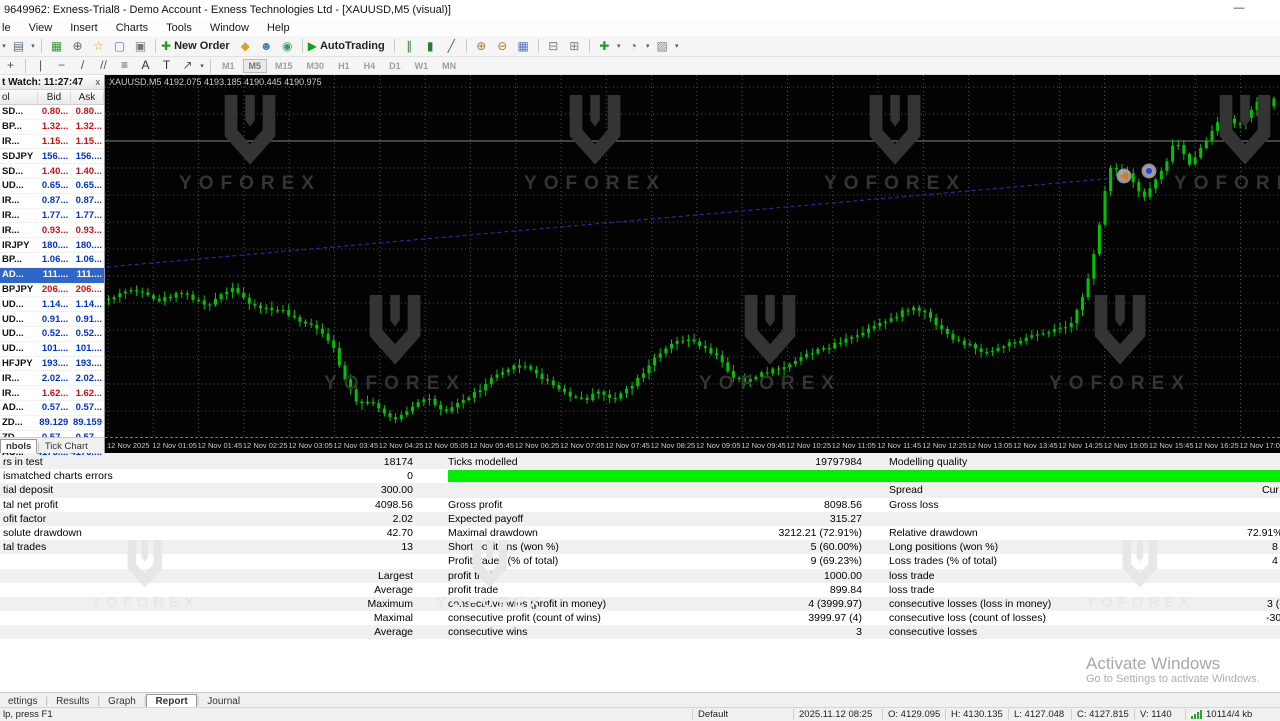 Image resolution: width=1280 pixels, height=721 pixels. Describe the element at coordinates (677, 46) in the screenshot. I see `templates-caret: ▾` at that location.